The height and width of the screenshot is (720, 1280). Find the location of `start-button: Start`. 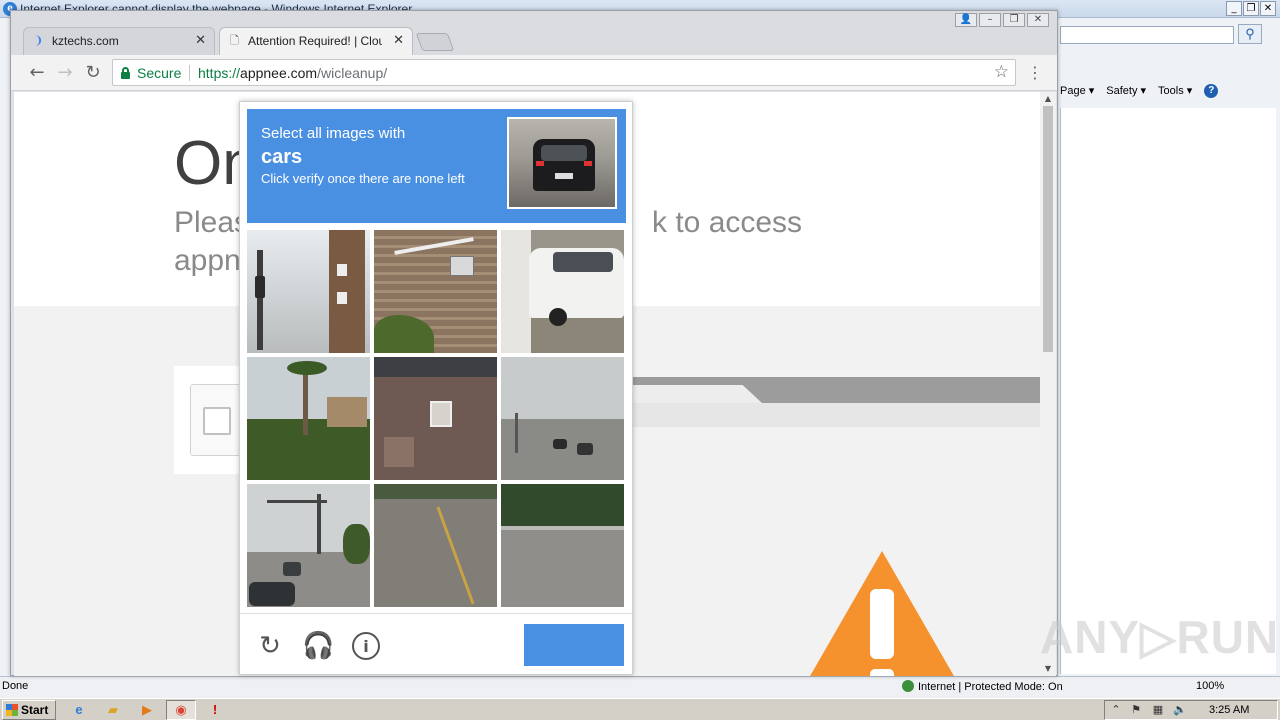

start-button: Start is located at coordinates (29, 710).